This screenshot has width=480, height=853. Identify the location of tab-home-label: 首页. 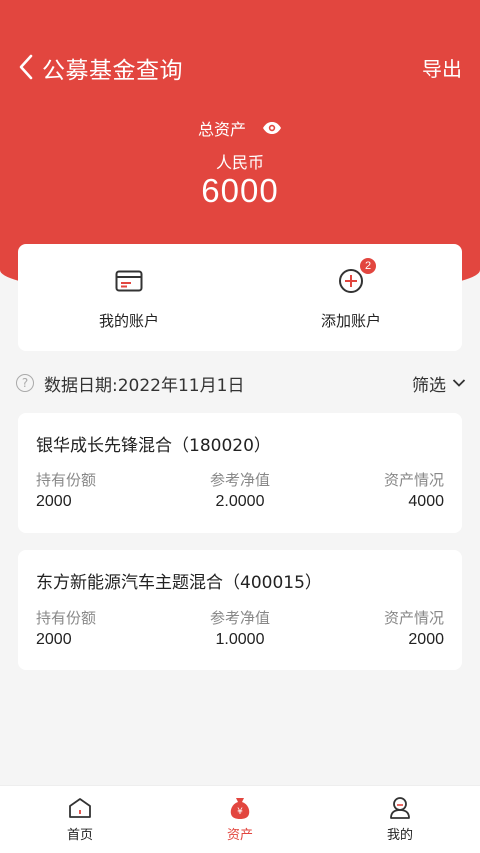
(79, 835).